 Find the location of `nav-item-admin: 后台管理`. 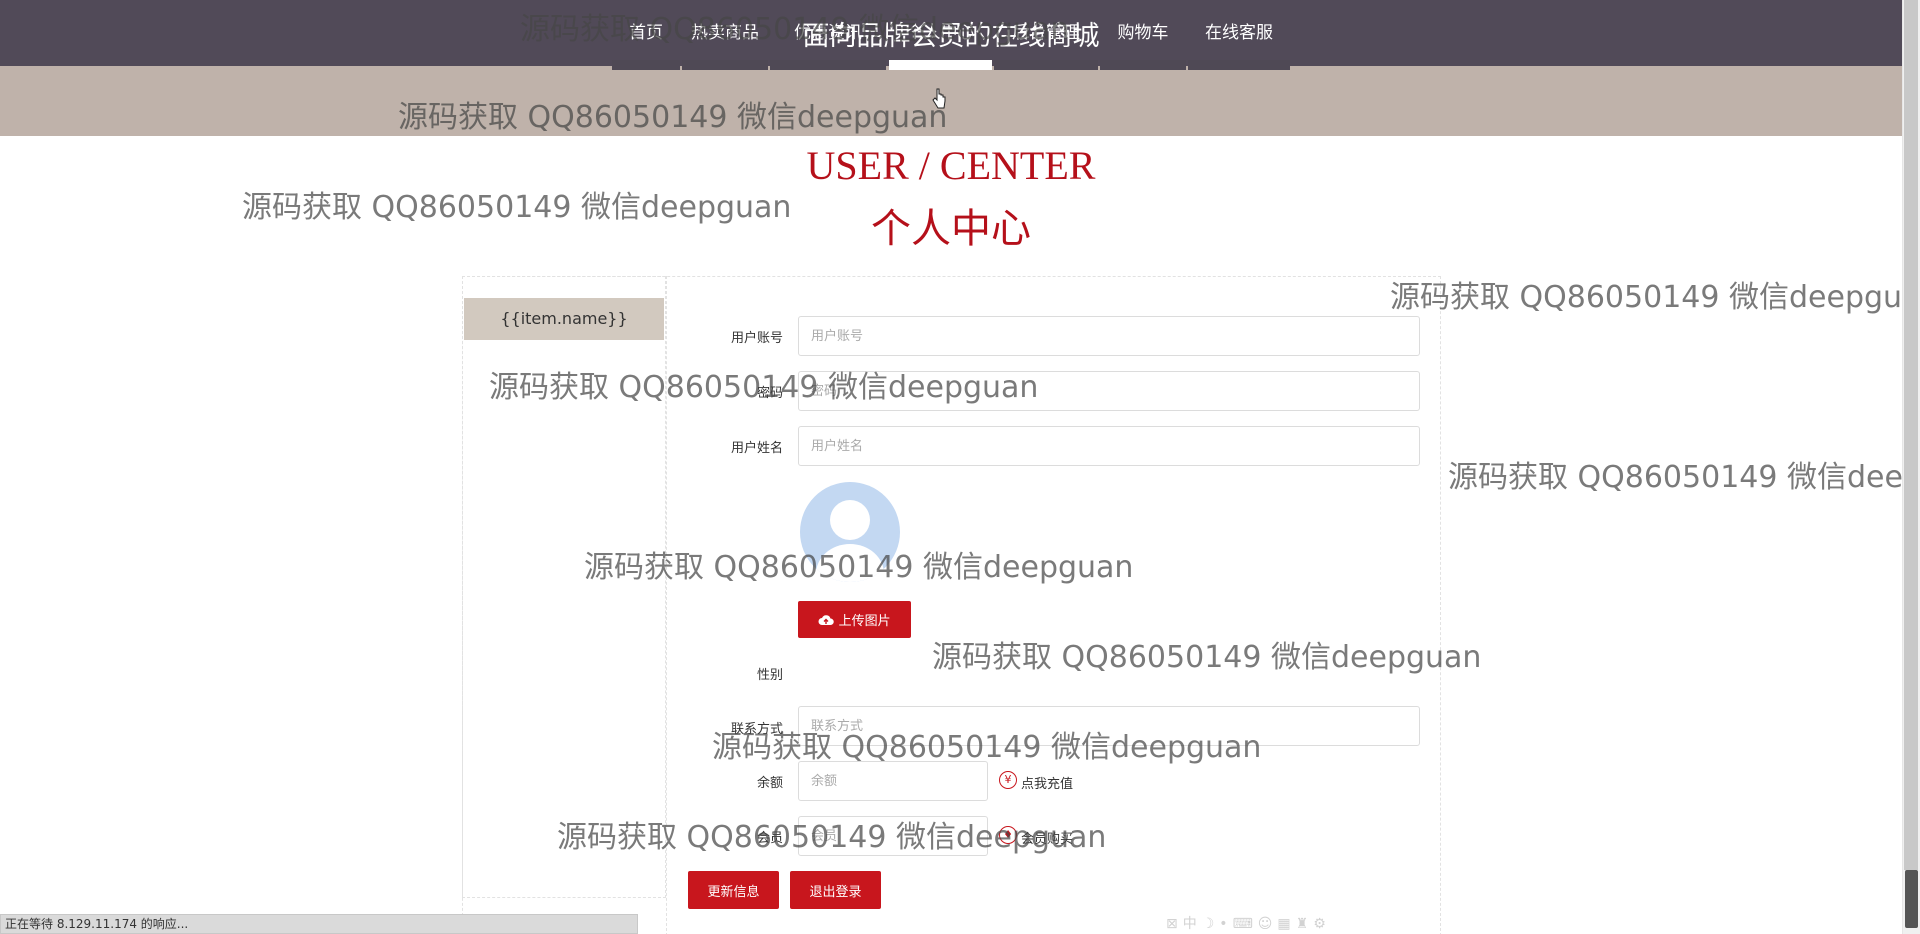

nav-item-admin: 后台管理 is located at coordinates (1046, 44).